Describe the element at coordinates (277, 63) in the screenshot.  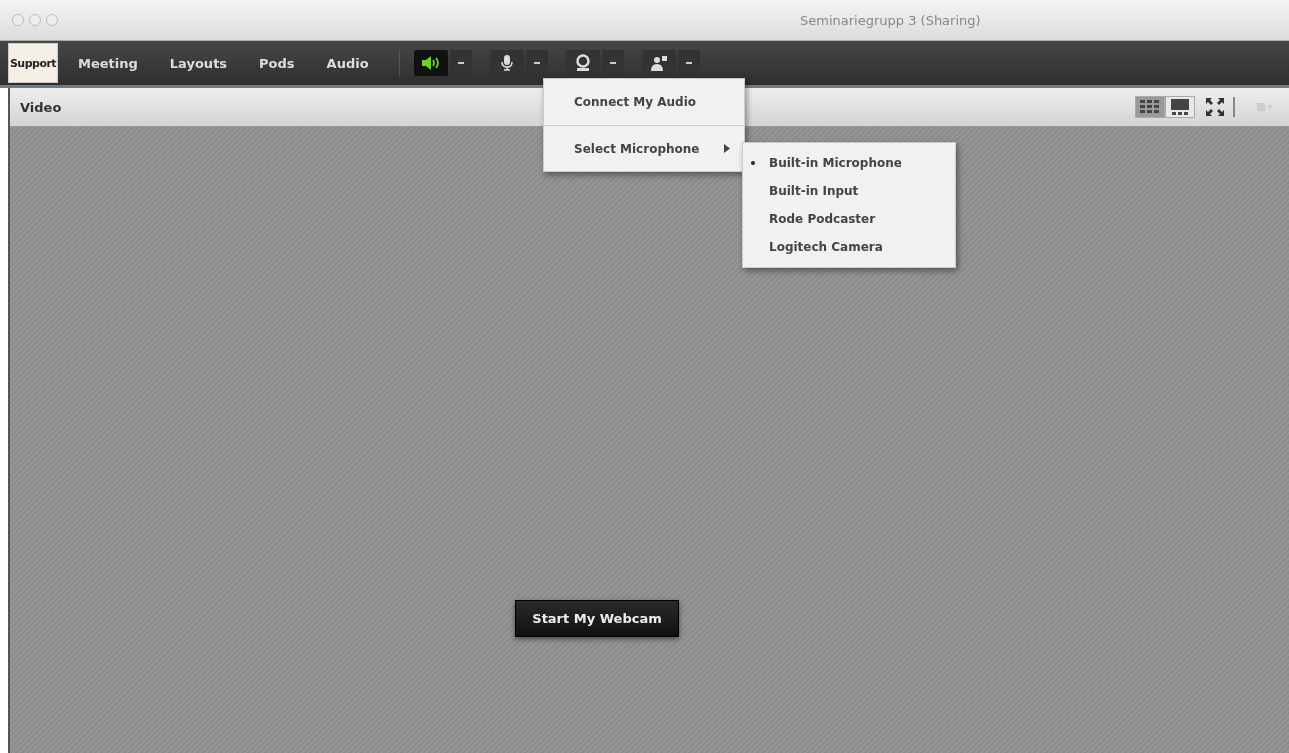
I see `menu-item: Pods` at that location.